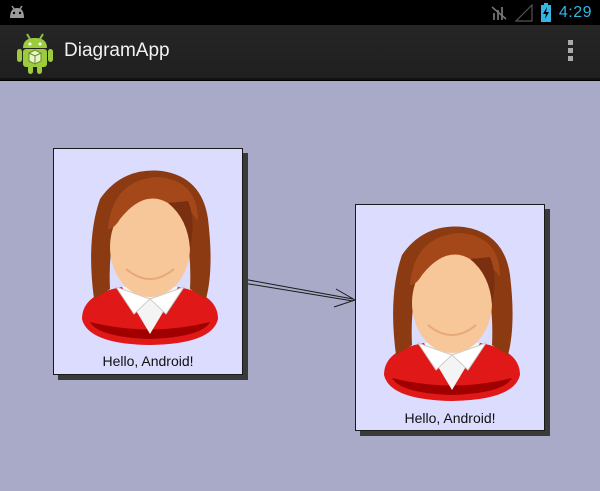  What do you see at coordinates (300, 52) in the screenshot?
I see `action-bar: DiagramApp` at bounding box center [300, 52].